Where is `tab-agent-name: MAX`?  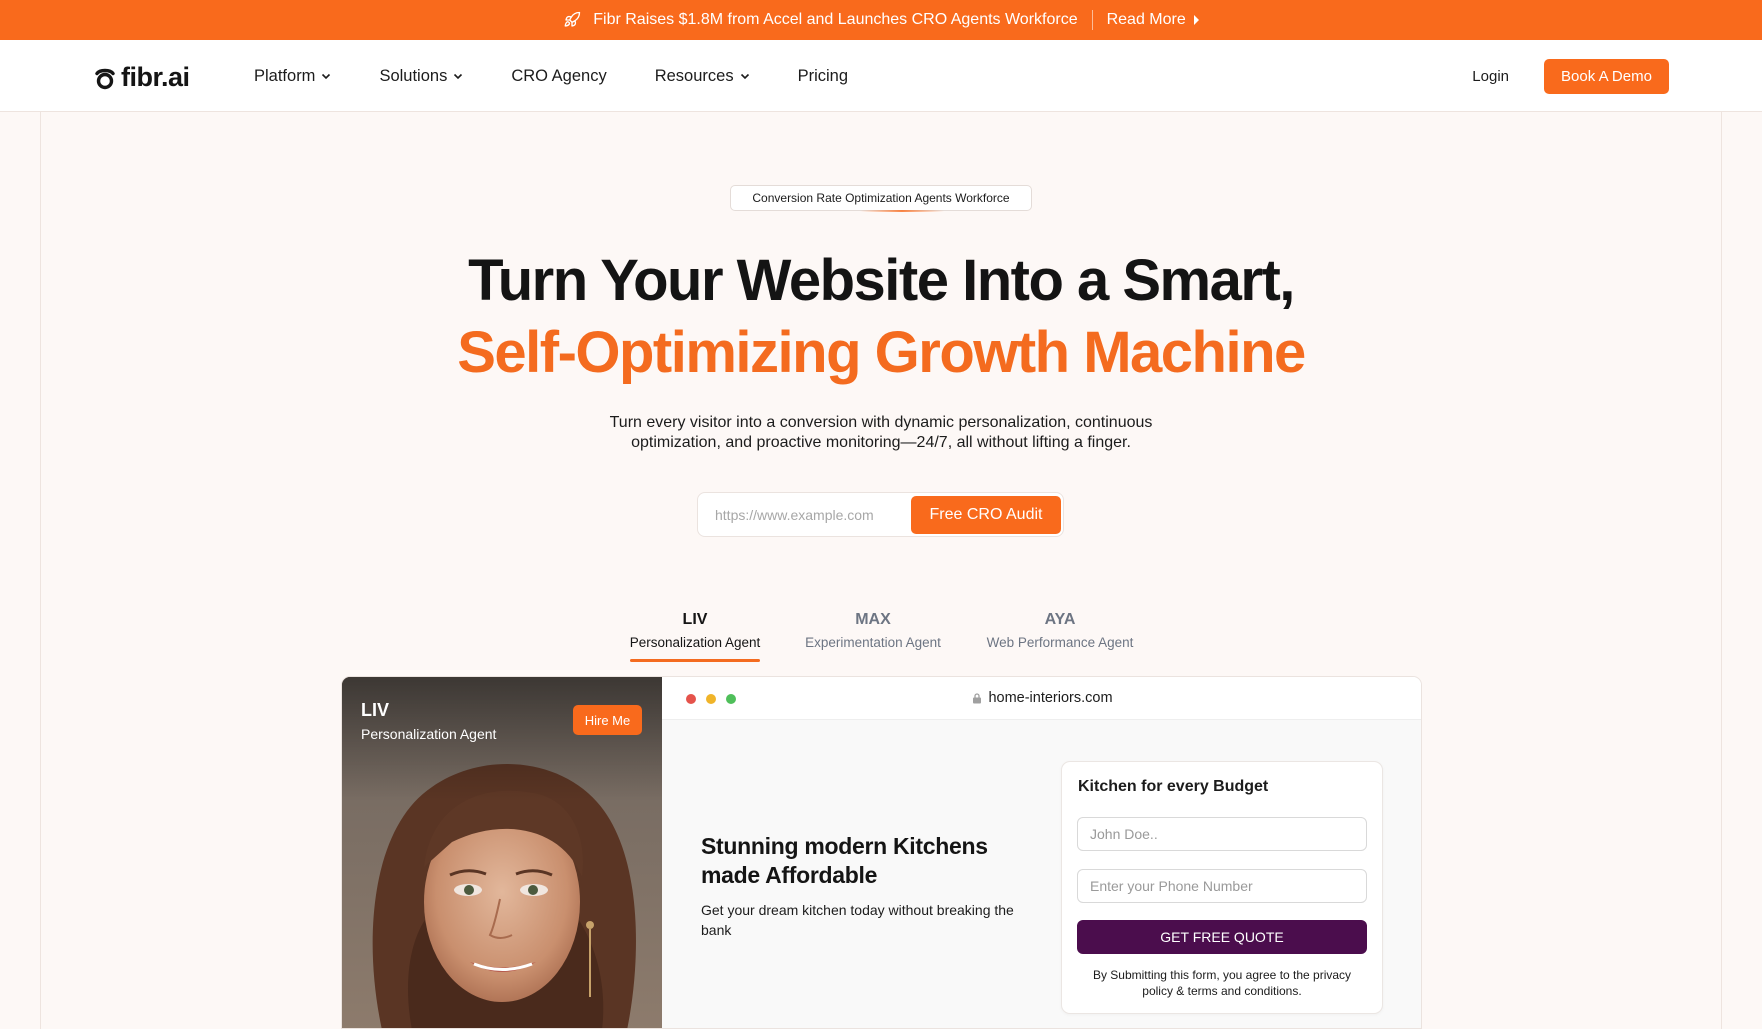
tab-agent-name: MAX is located at coordinates (873, 619).